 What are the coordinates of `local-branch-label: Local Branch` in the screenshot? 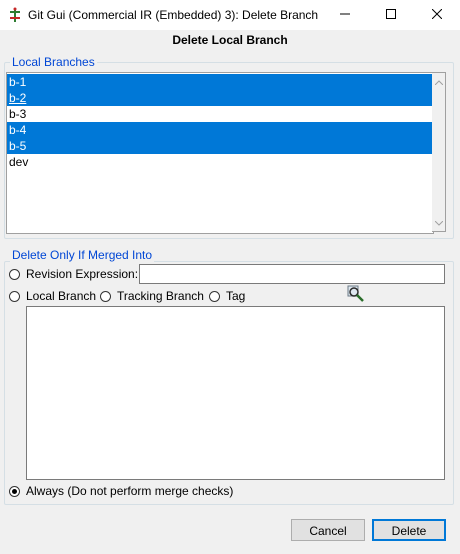 It's located at (61, 296).